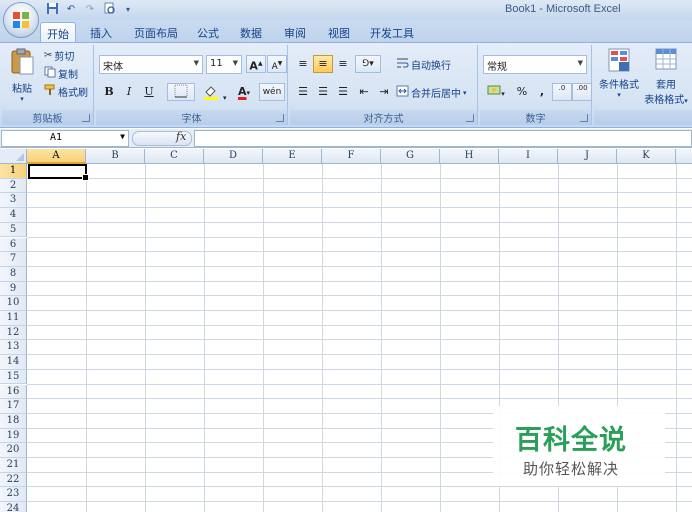  I want to click on column-header-c: C, so click(174, 156).